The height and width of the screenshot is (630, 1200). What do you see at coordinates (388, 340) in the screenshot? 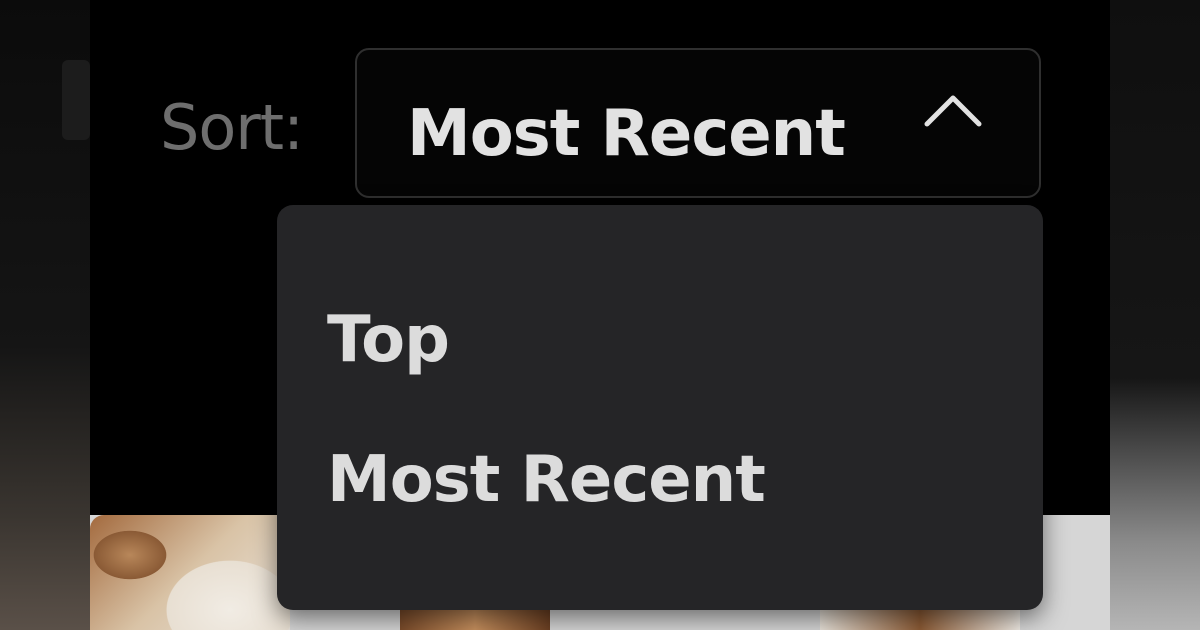
I see `sort-option-label: Top` at bounding box center [388, 340].